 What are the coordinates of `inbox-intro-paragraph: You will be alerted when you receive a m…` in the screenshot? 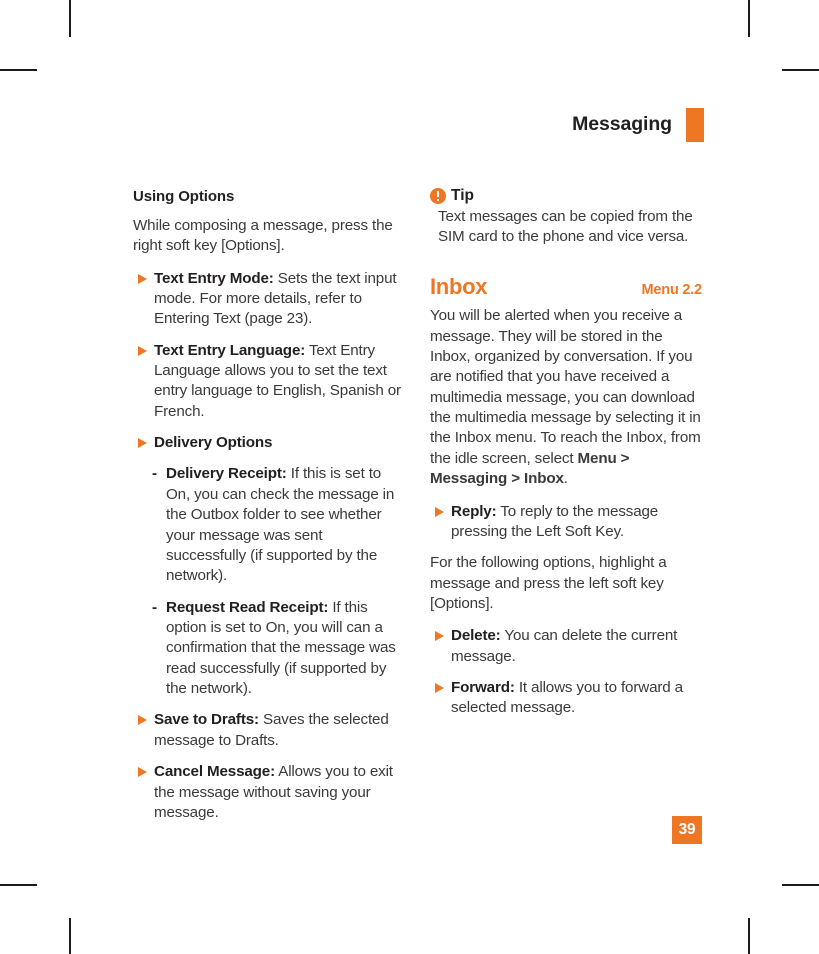 It's located at (566, 397).